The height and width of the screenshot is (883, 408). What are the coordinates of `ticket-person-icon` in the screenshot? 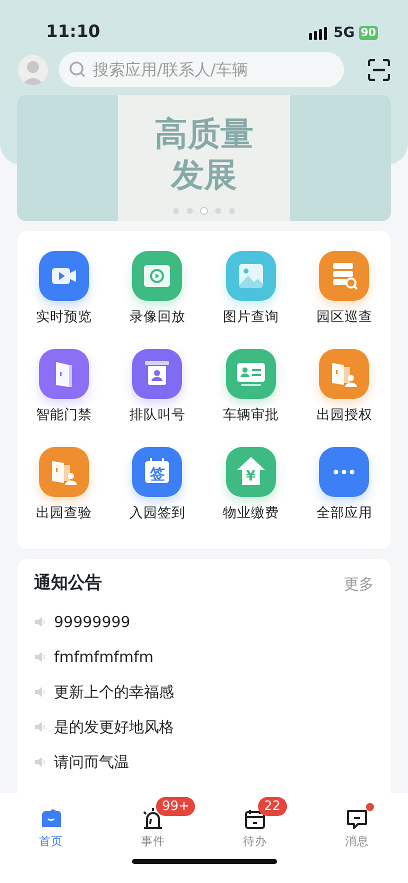 It's located at (157, 374).